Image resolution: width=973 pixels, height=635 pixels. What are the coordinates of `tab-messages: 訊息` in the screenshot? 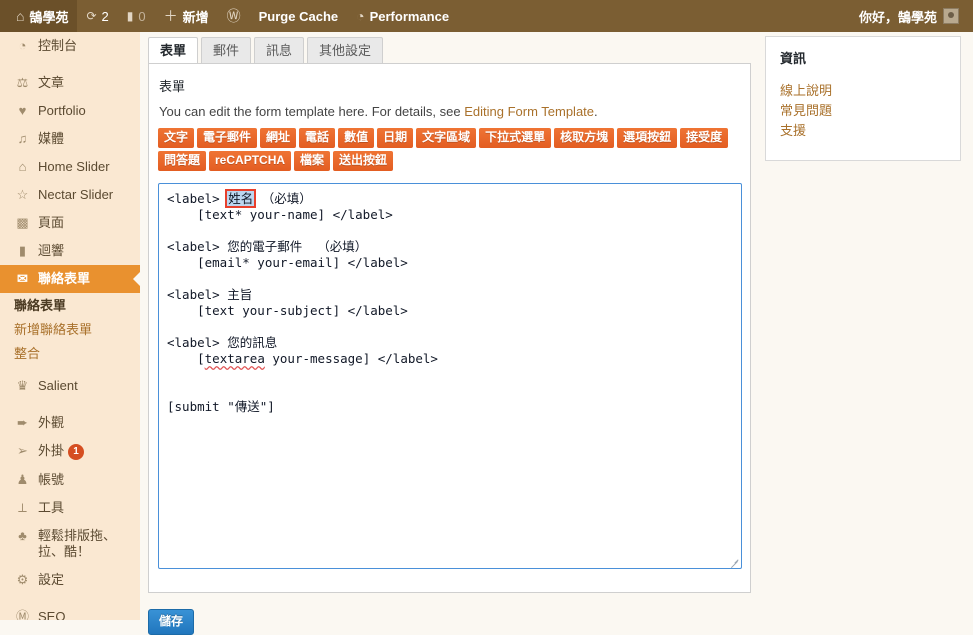 It's located at (279, 50).